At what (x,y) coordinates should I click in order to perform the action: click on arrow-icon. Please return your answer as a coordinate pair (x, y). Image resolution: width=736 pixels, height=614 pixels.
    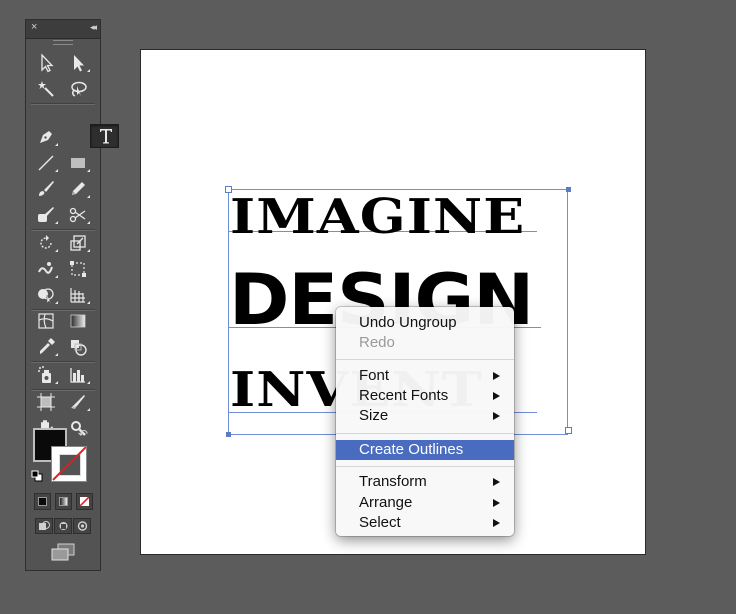
    Looking at the image, I should click on (47, 63).